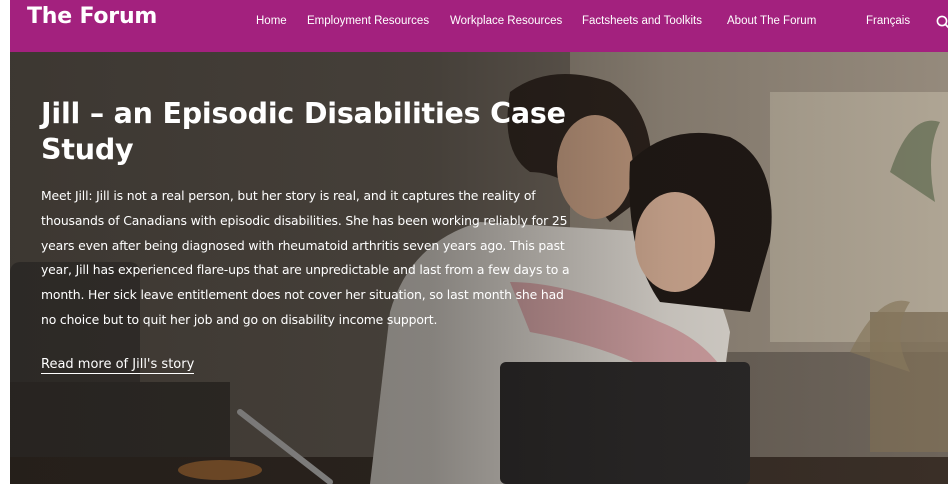 The width and height of the screenshot is (948, 484). Describe the element at coordinates (888, 21) in the screenshot. I see `language-toggle: Français` at that location.